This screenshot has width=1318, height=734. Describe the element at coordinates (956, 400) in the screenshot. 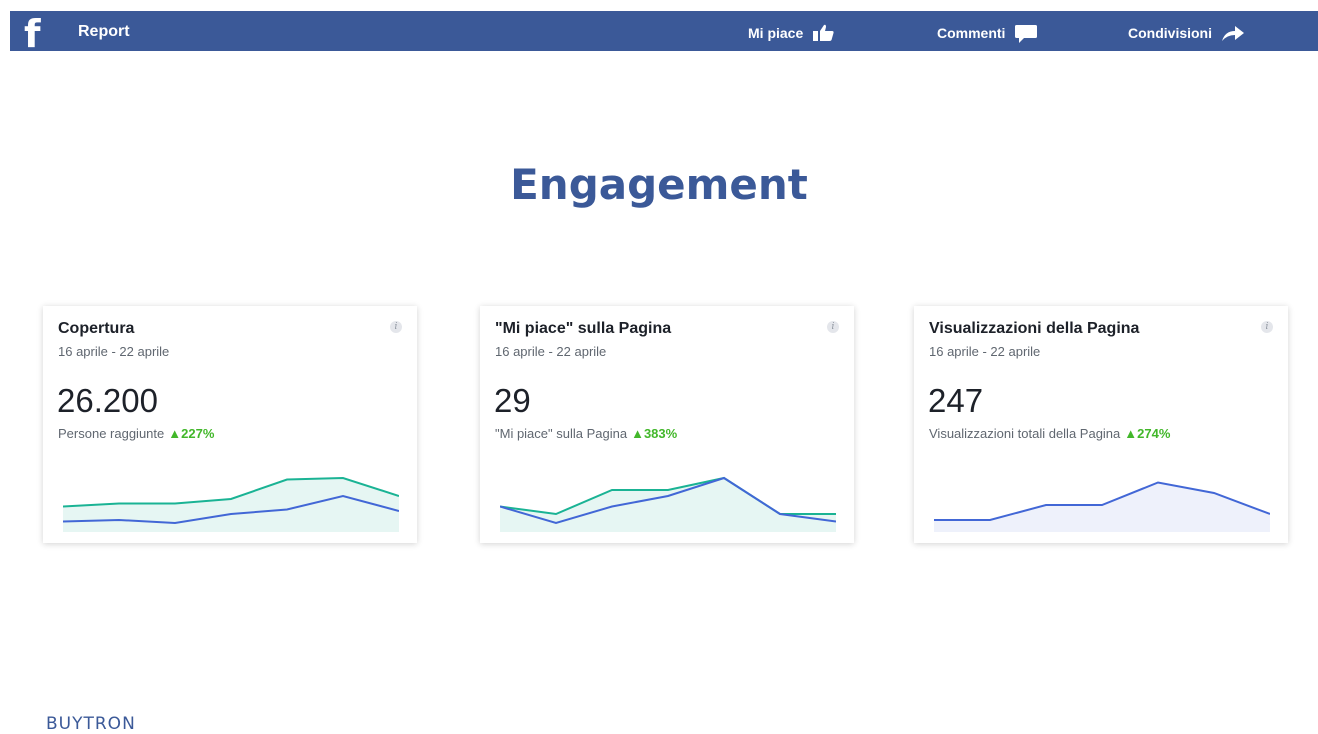

I see `card-value: 247` at that location.